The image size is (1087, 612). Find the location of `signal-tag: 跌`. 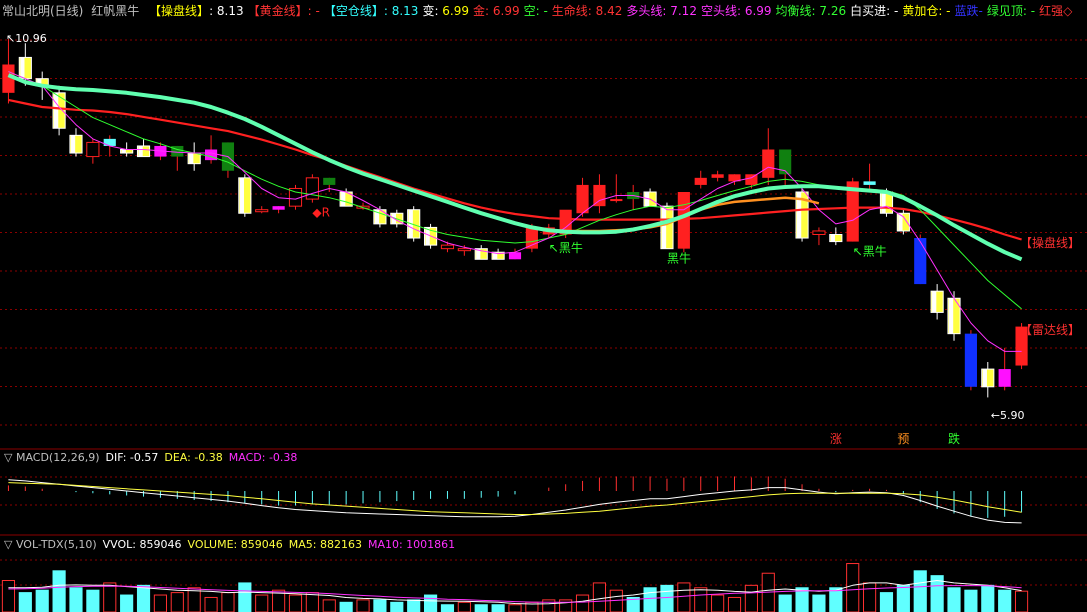

signal-tag: 跌 is located at coordinates (954, 438).